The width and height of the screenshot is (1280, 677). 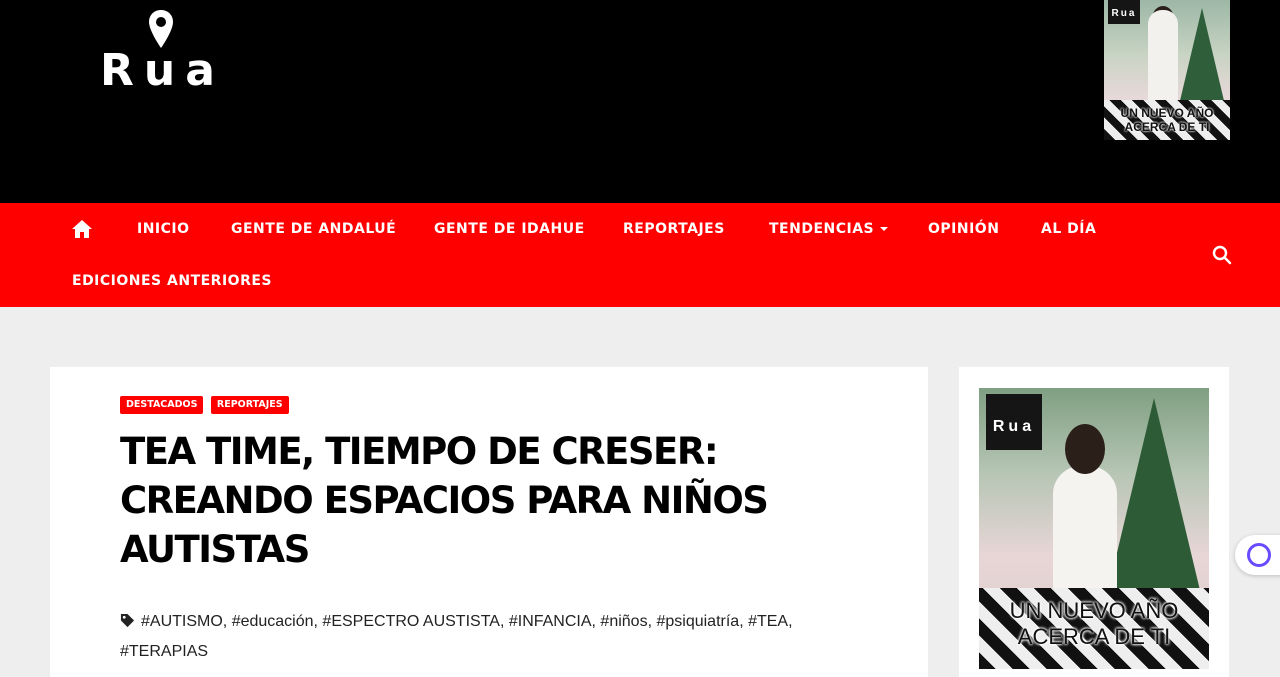 What do you see at coordinates (509, 229) in the screenshot?
I see `nav-item-gente-de-idahue: GENTE DE IDAHUE` at bounding box center [509, 229].